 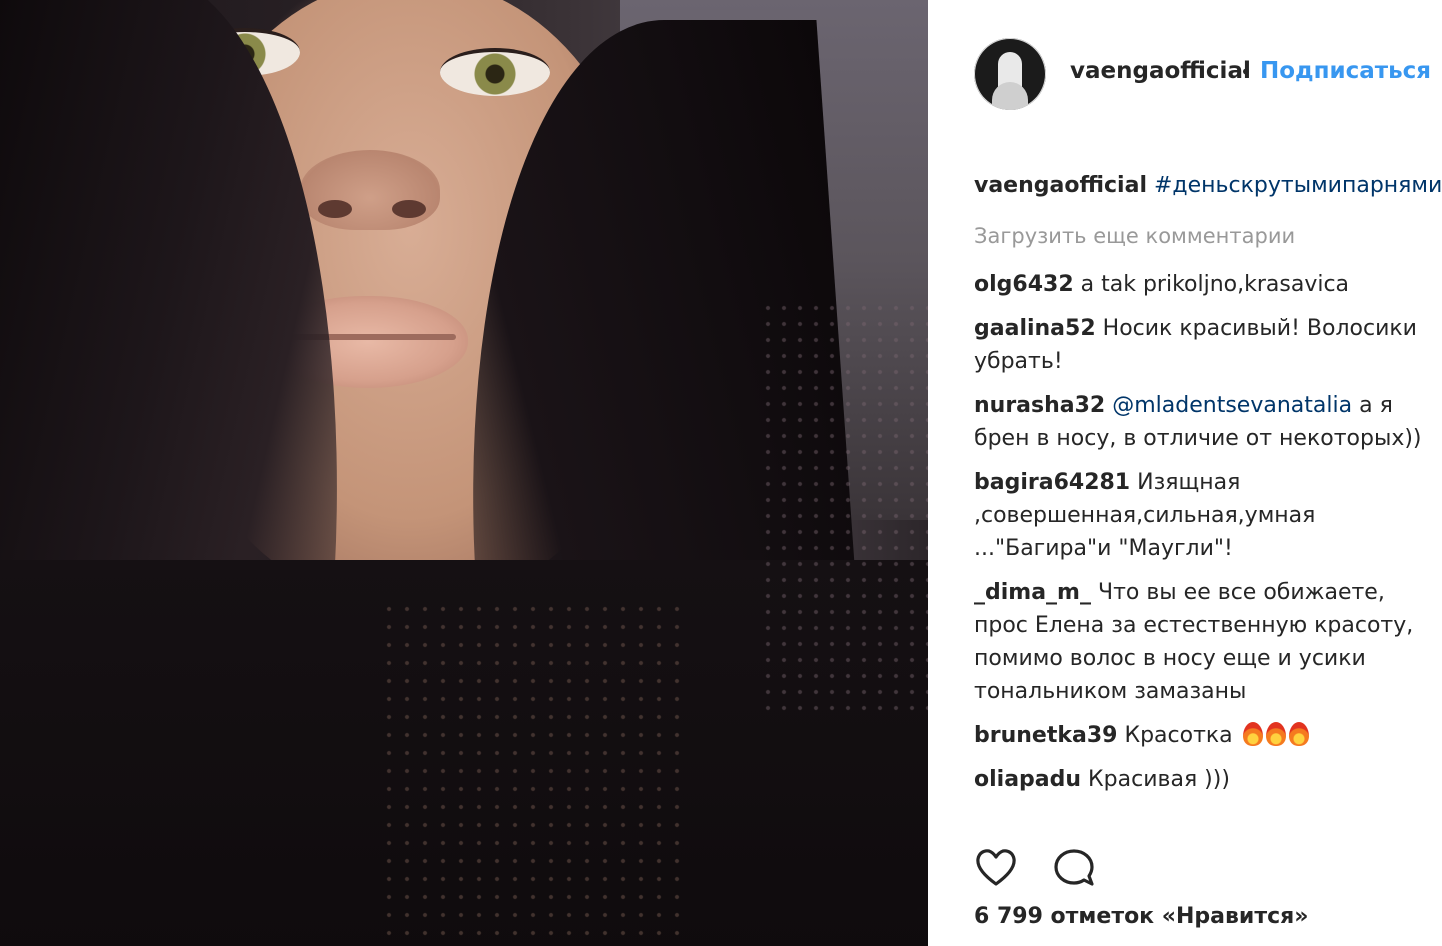 What do you see at coordinates (1232, 405) in the screenshot?
I see `comment-mention: @mladentsevanatalia` at bounding box center [1232, 405].